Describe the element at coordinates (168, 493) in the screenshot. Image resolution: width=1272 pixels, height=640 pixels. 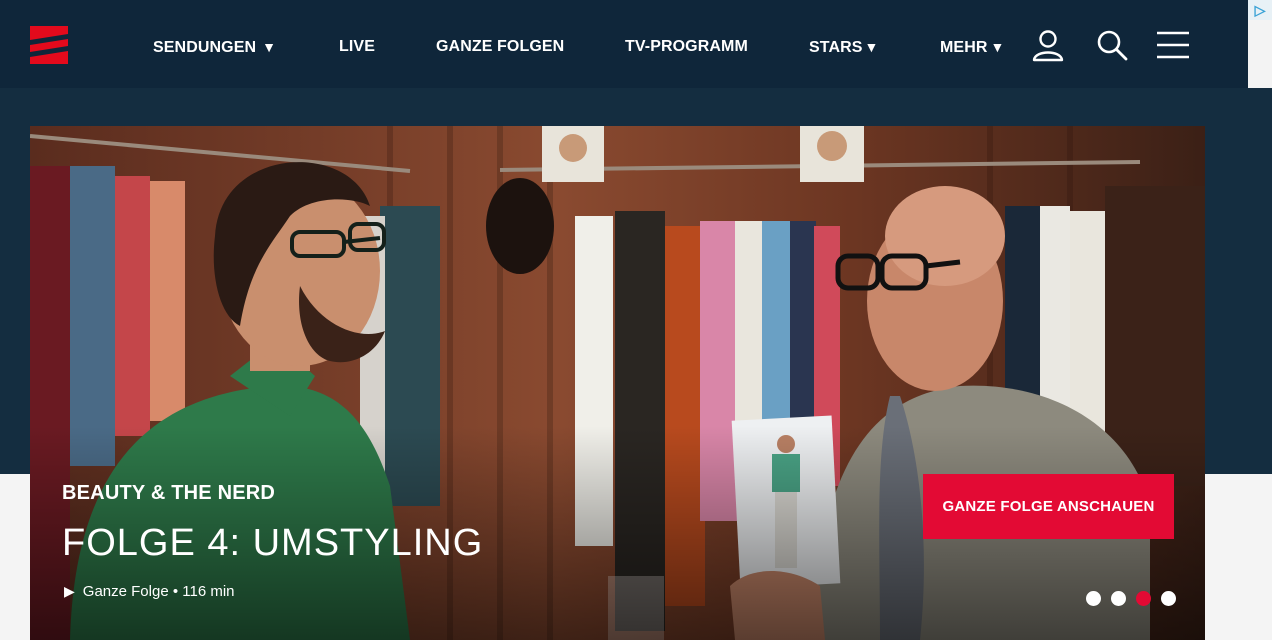
I see `show-title: BEAUTY & THE NERD` at that location.